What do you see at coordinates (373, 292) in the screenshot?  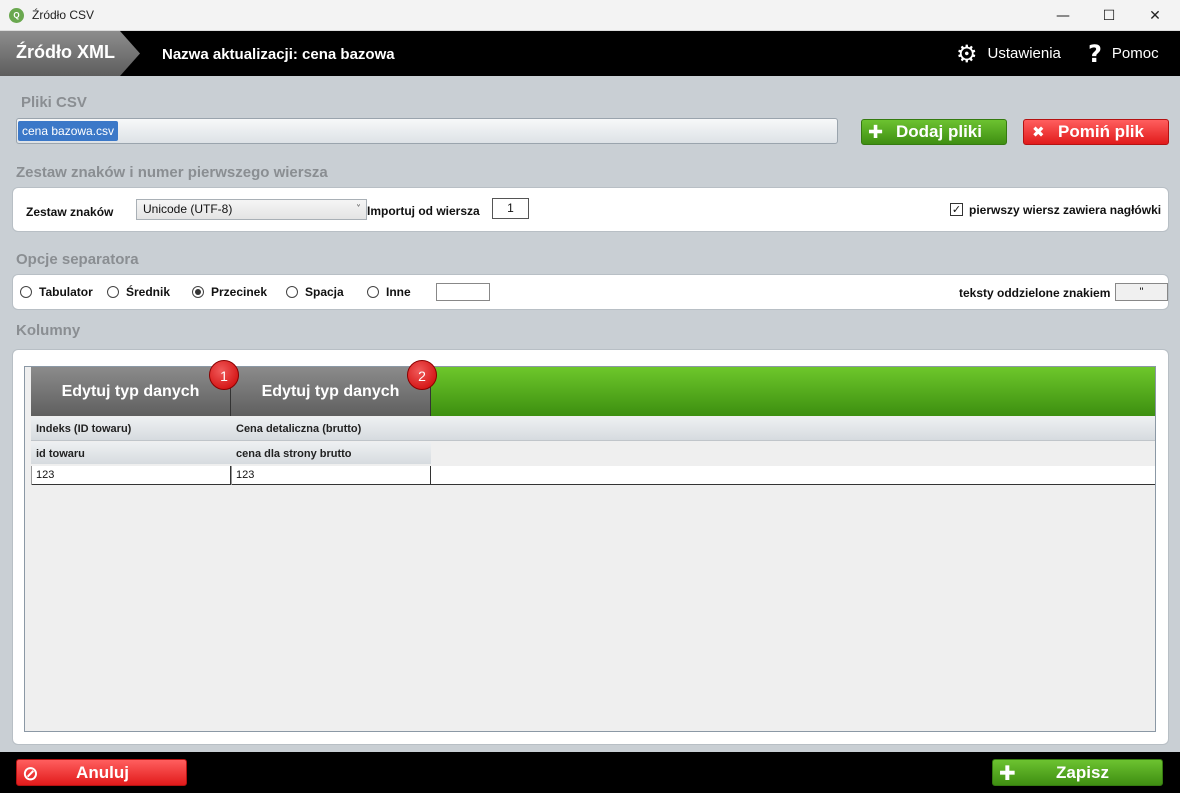 I see `radio-inne` at bounding box center [373, 292].